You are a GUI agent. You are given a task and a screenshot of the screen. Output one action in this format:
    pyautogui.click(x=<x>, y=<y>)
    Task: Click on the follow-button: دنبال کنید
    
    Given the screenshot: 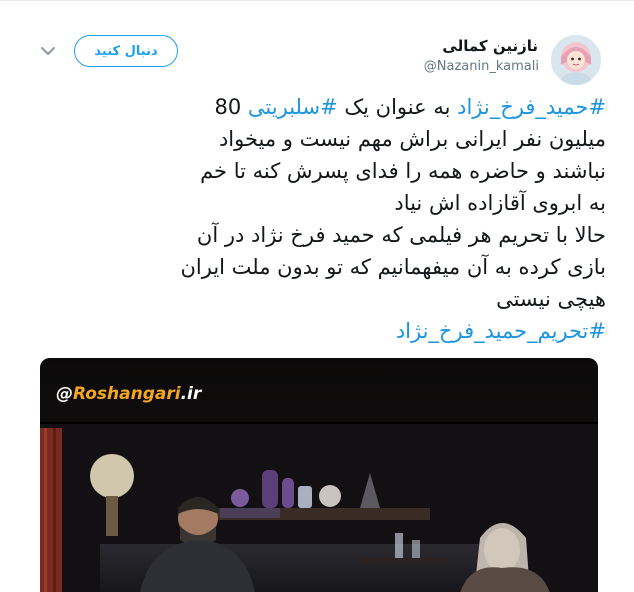 What is the action you would take?
    pyautogui.click(x=126, y=51)
    